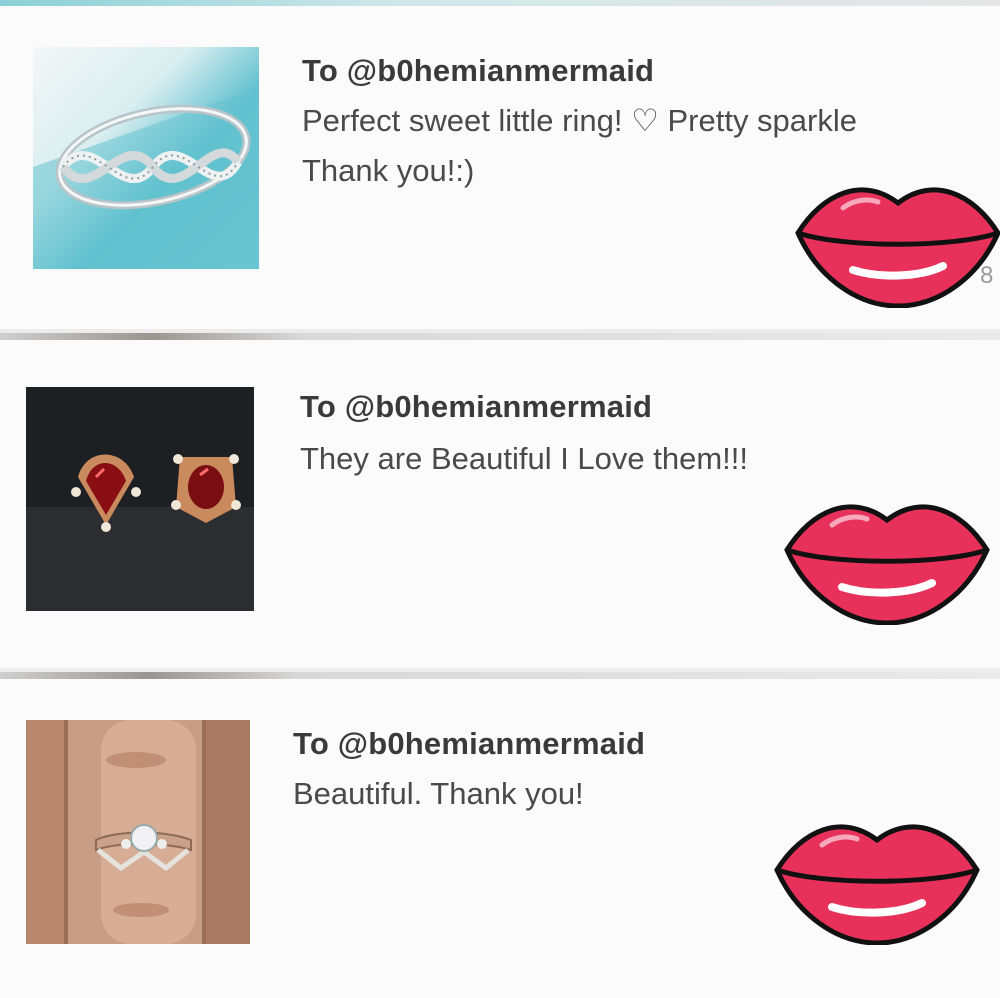  What do you see at coordinates (388, 170) in the screenshot?
I see `review-text-line2: Thank you!:)` at bounding box center [388, 170].